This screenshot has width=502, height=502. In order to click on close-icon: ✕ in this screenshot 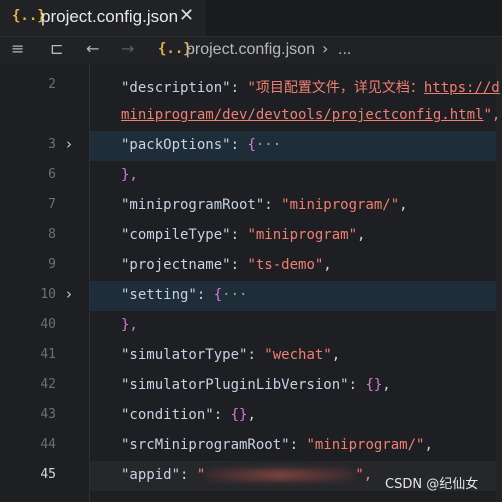, I will do `click(186, 15)`.